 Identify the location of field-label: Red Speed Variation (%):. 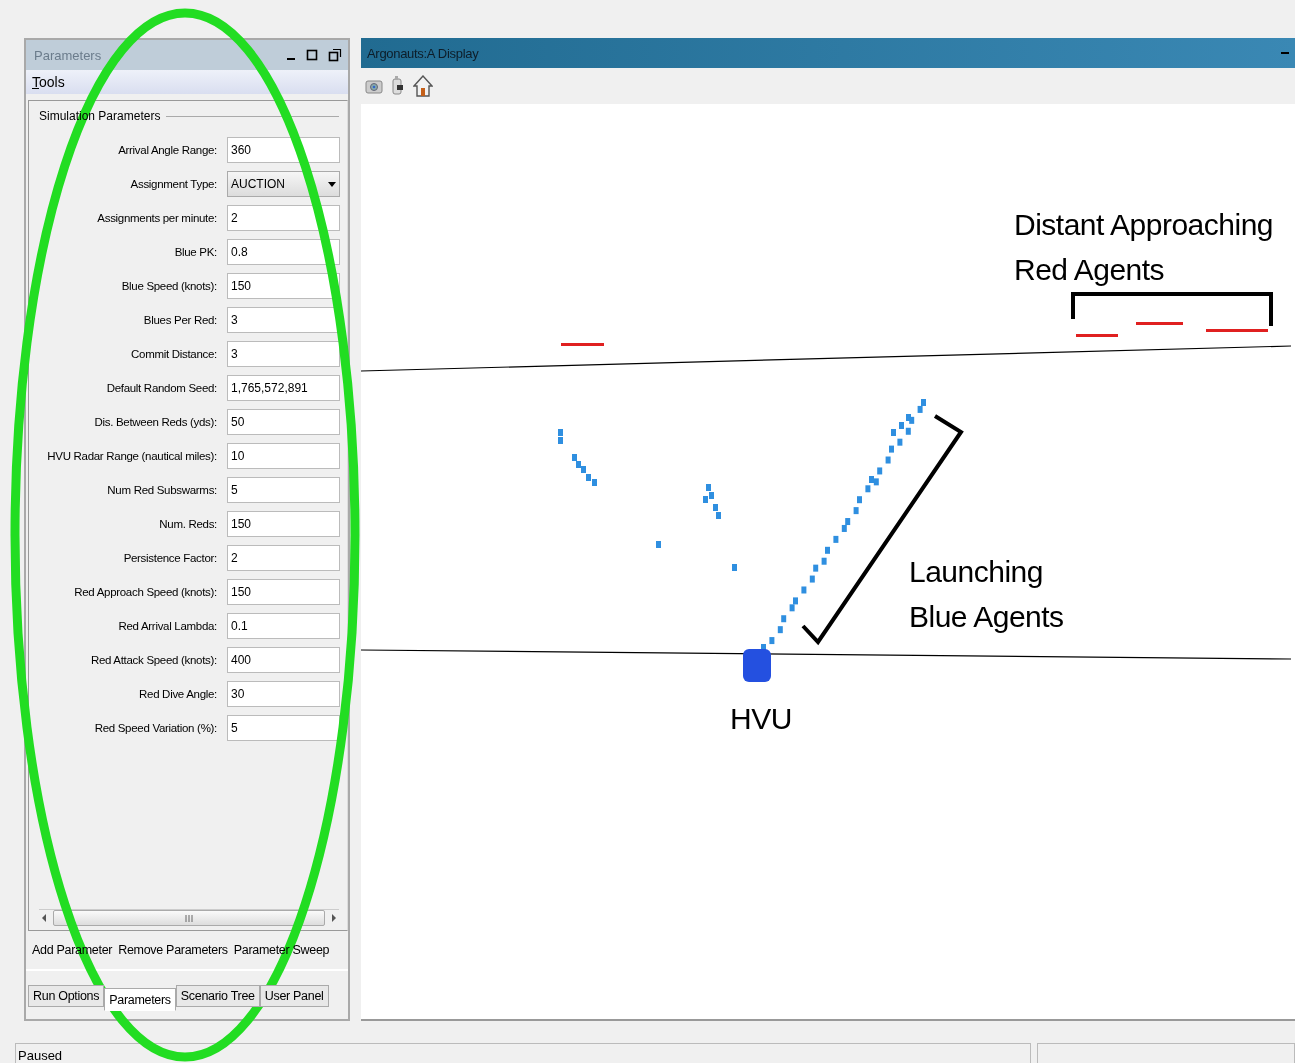
(155, 728).